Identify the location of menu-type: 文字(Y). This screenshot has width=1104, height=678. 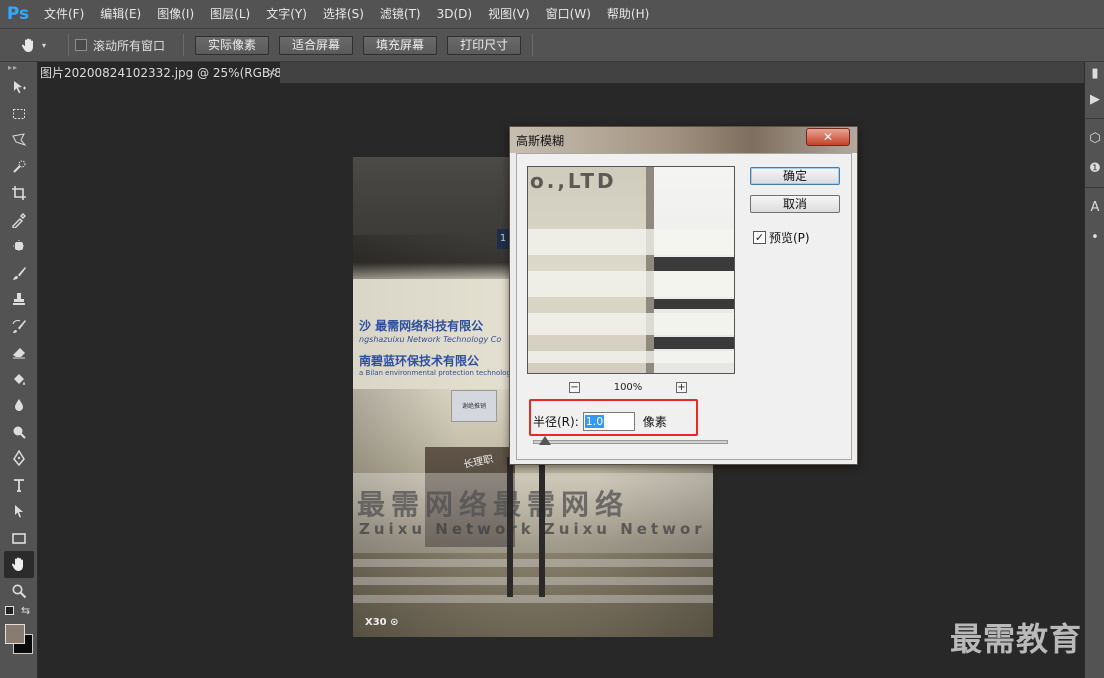
(286, 14).